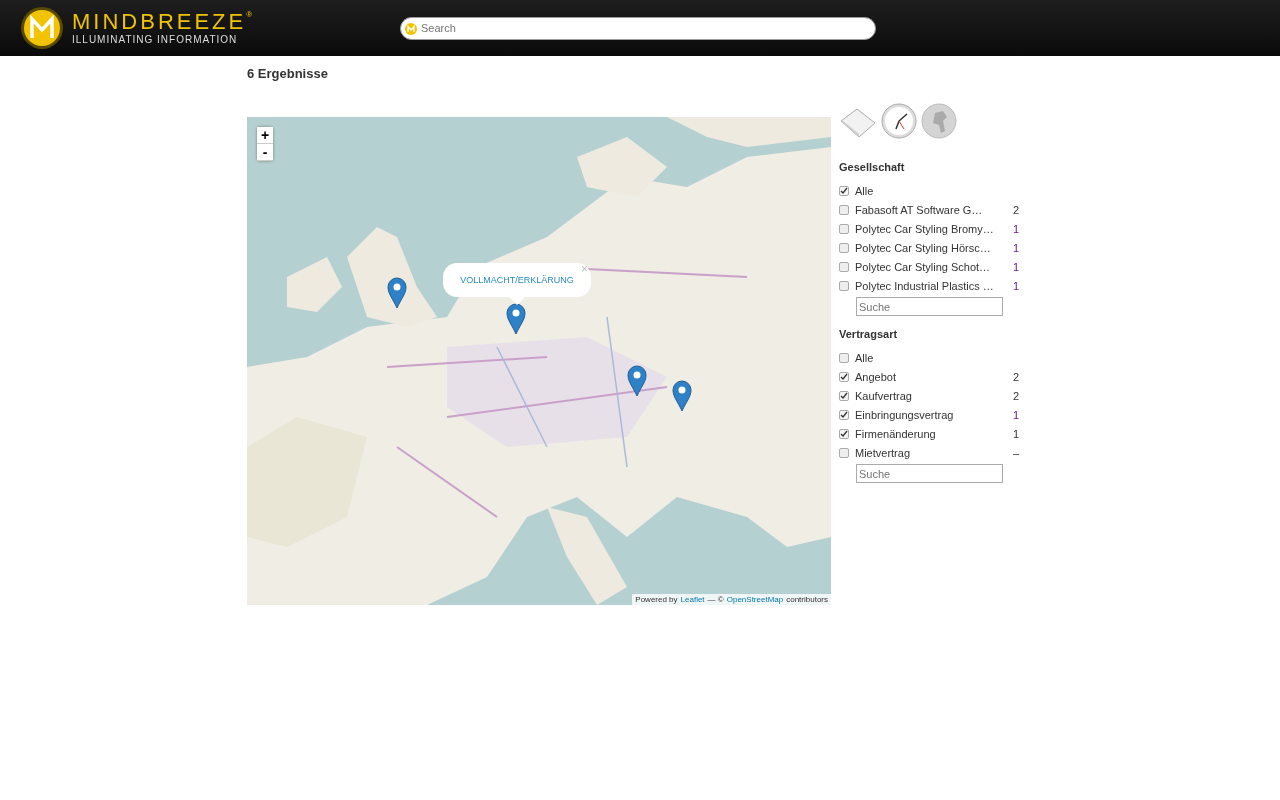 This screenshot has width=1280, height=800. What do you see at coordinates (869, 334) in the screenshot?
I see `facet-title: Vertragsart` at bounding box center [869, 334].